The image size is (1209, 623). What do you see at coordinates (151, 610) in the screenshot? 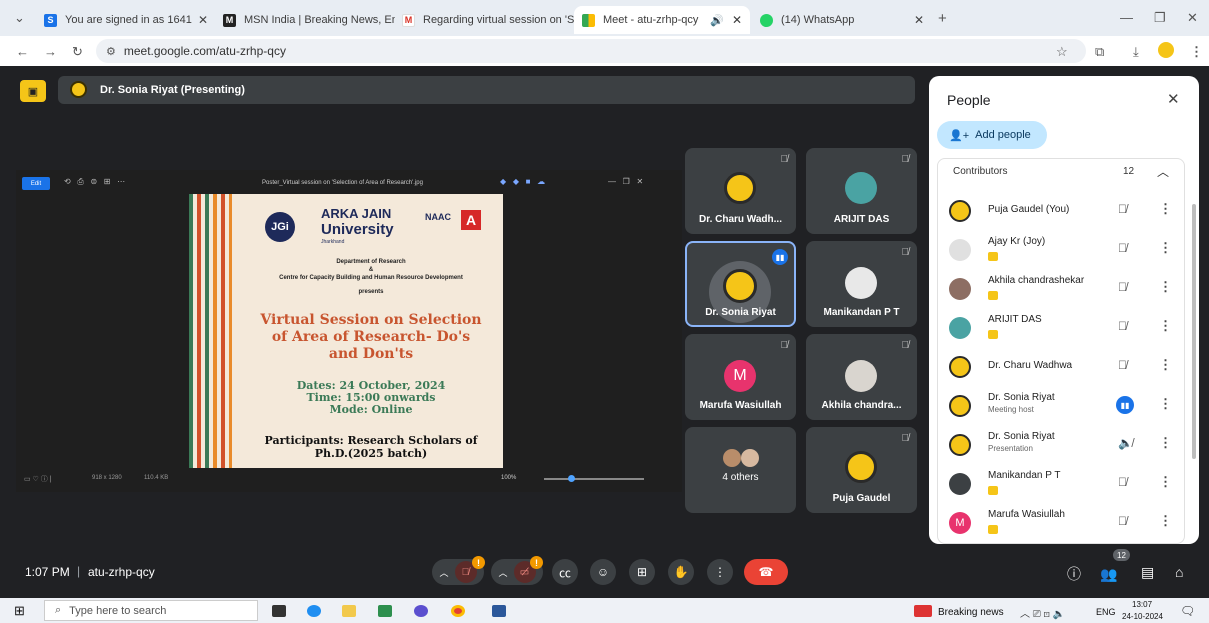
I see `taskbar-search: ⌕ Type here to search` at bounding box center [151, 610].